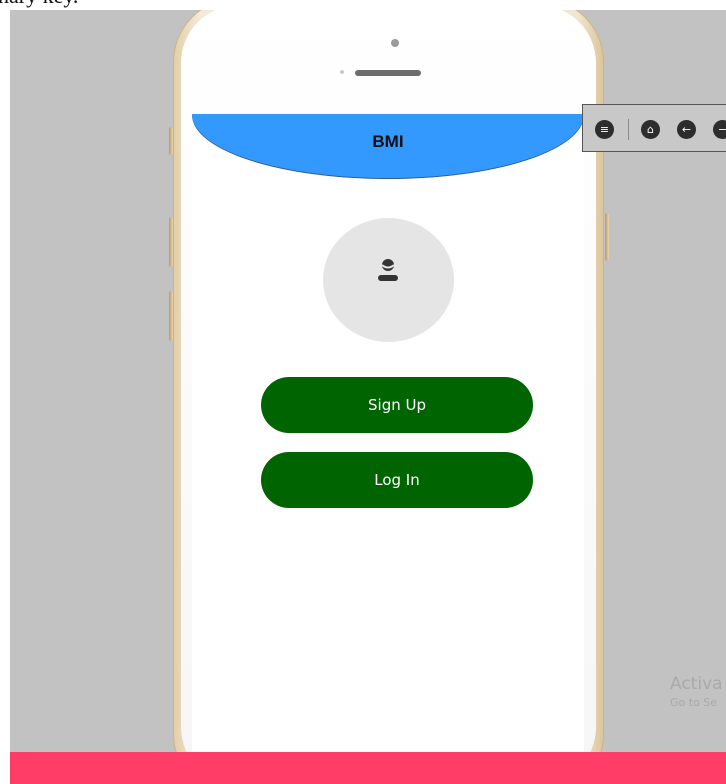 This screenshot has width=726, height=784. What do you see at coordinates (388, 270) in the screenshot?
I see `user-icon` at bounding box center [388, 270].